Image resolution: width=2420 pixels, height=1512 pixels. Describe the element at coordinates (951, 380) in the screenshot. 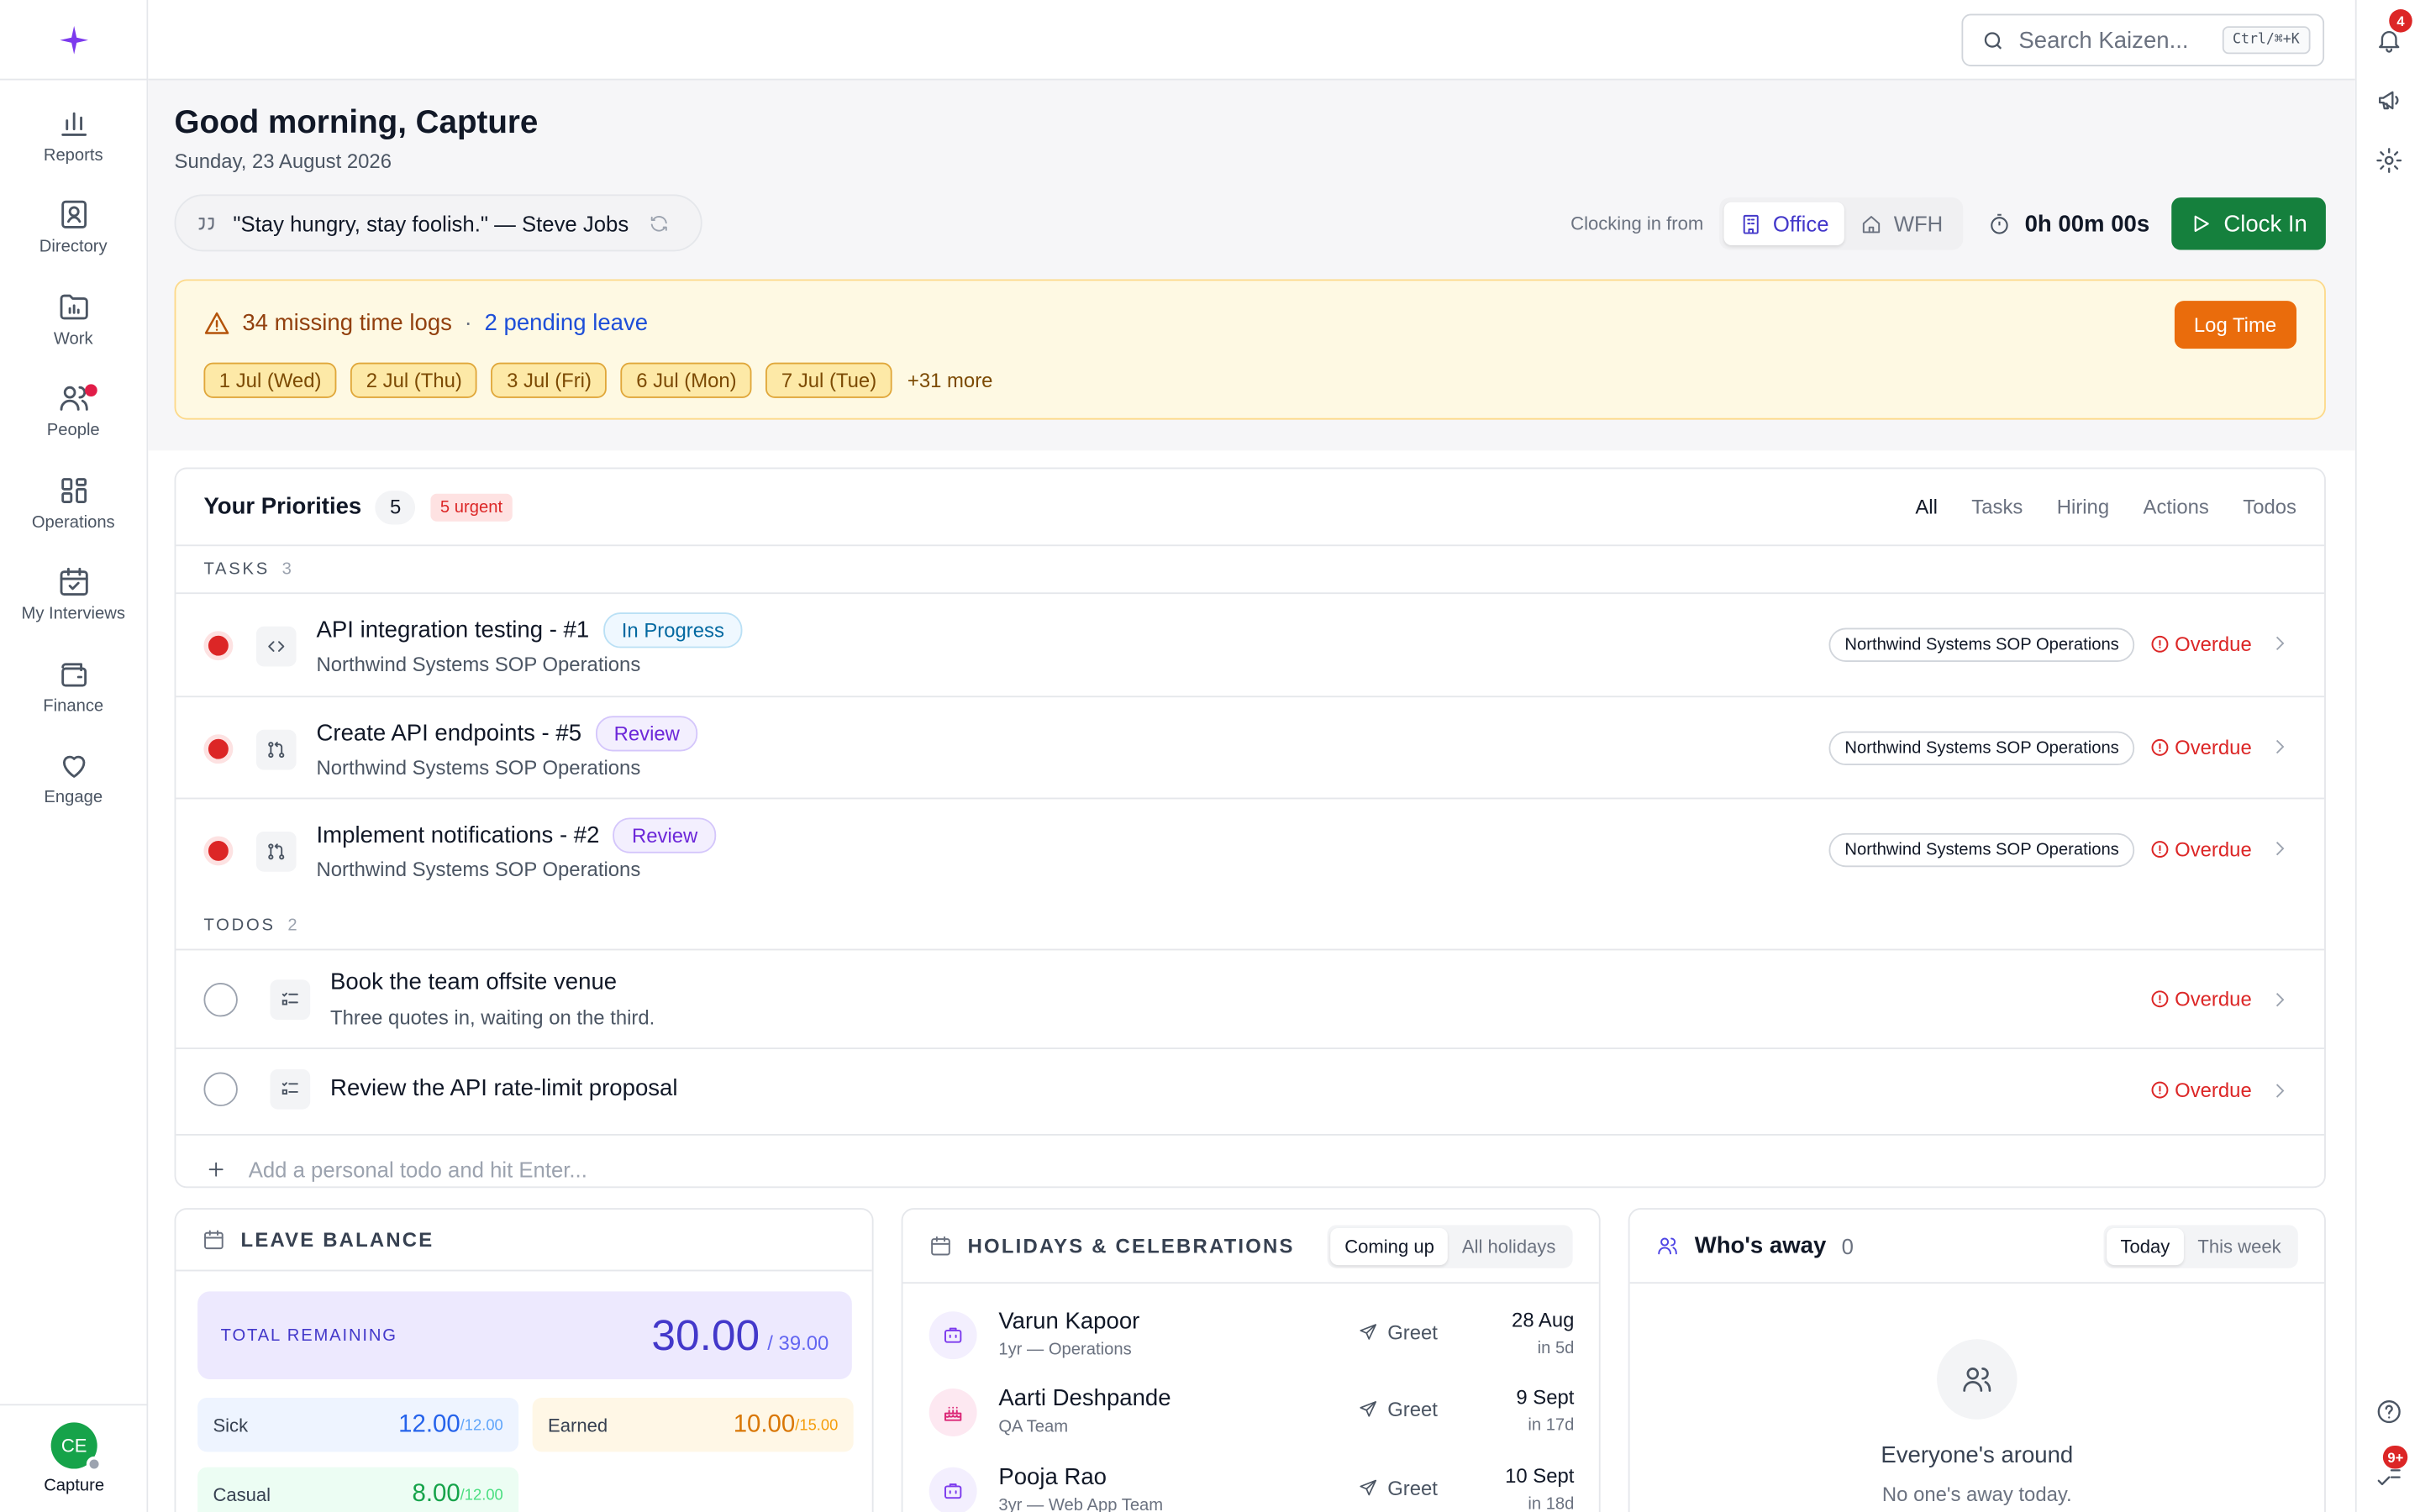

I see `more-dates-link: +31 more` at that location.